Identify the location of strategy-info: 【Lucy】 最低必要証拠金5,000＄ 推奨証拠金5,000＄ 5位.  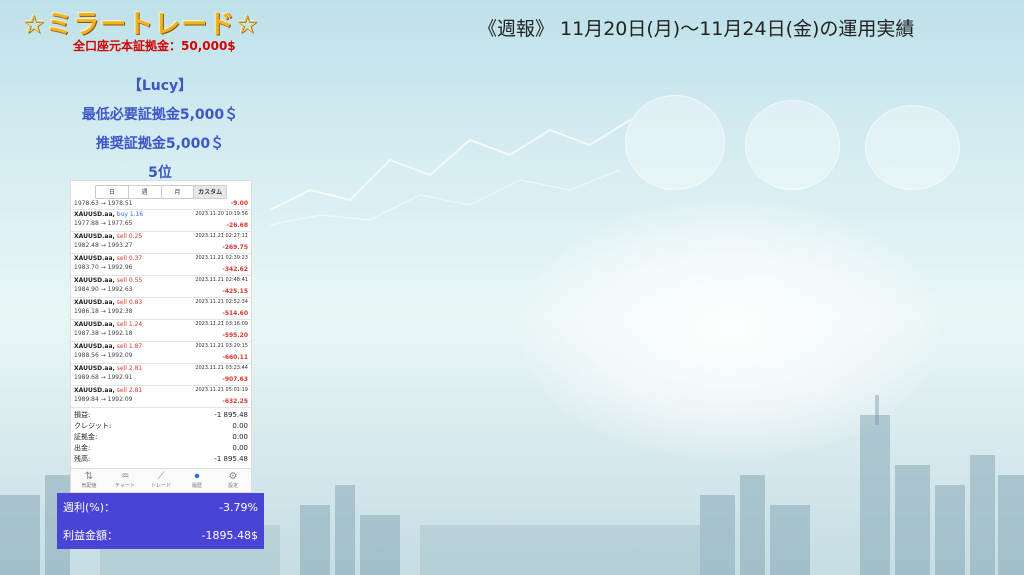
(160, 130).